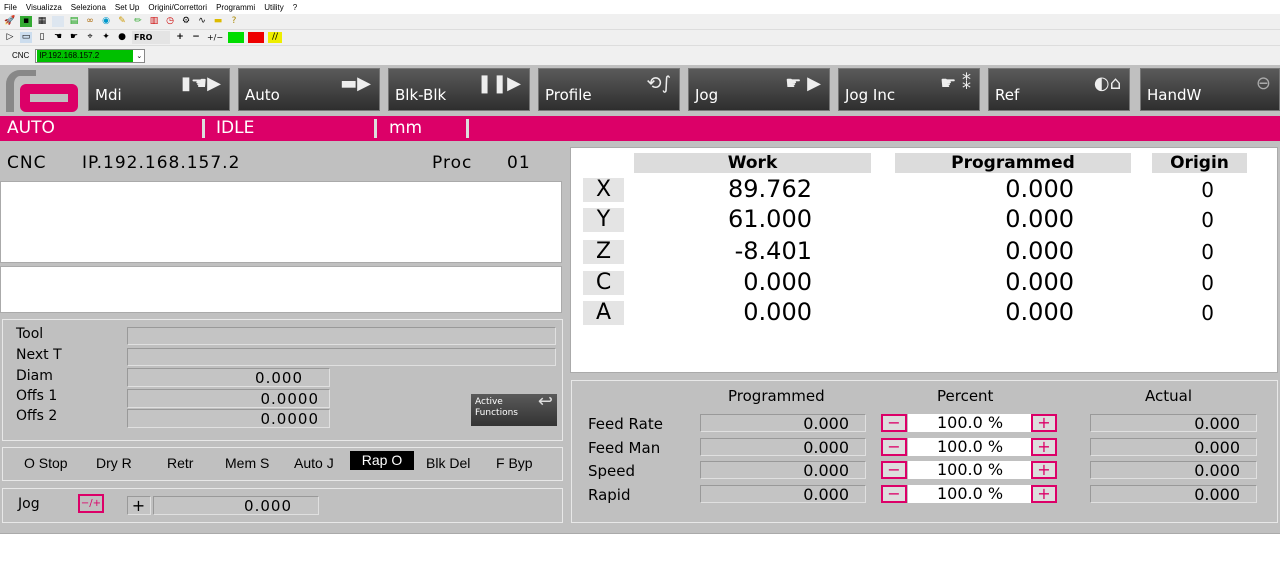  Describe the element at coordinates (609, 89) in the screenshot. I see `mode-profile-button: ⟲∫ Profile` at that location.